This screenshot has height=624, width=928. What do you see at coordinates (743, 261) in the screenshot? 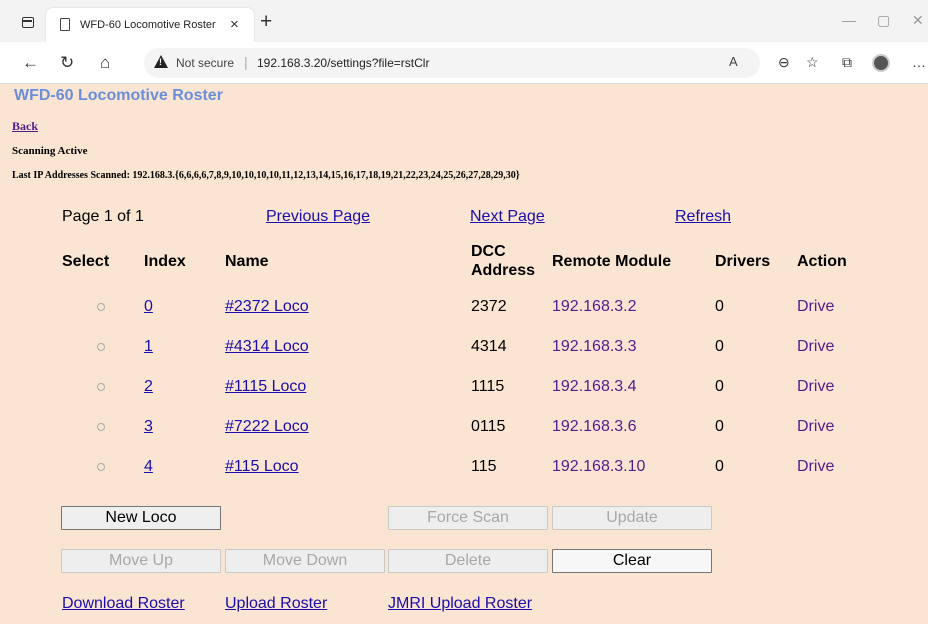
I see `header-drivers: Drivers` at bounding box center [743, 261].